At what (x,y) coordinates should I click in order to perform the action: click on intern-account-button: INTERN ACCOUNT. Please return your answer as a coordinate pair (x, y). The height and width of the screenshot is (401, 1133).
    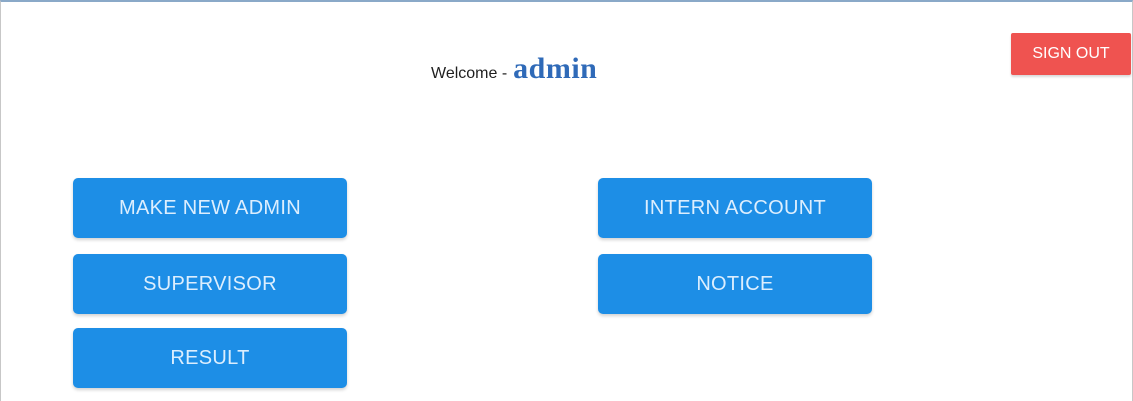
    Looking at the image, I should click on (735, 208).